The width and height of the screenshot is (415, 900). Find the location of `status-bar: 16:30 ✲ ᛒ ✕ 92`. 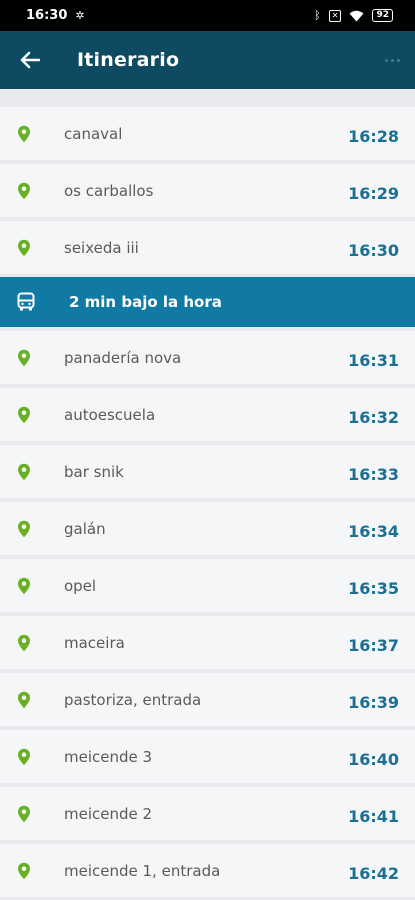

status-bar: 16:30 ✲ ᛒ ✕ 92 is located at coordinates (207, 15).